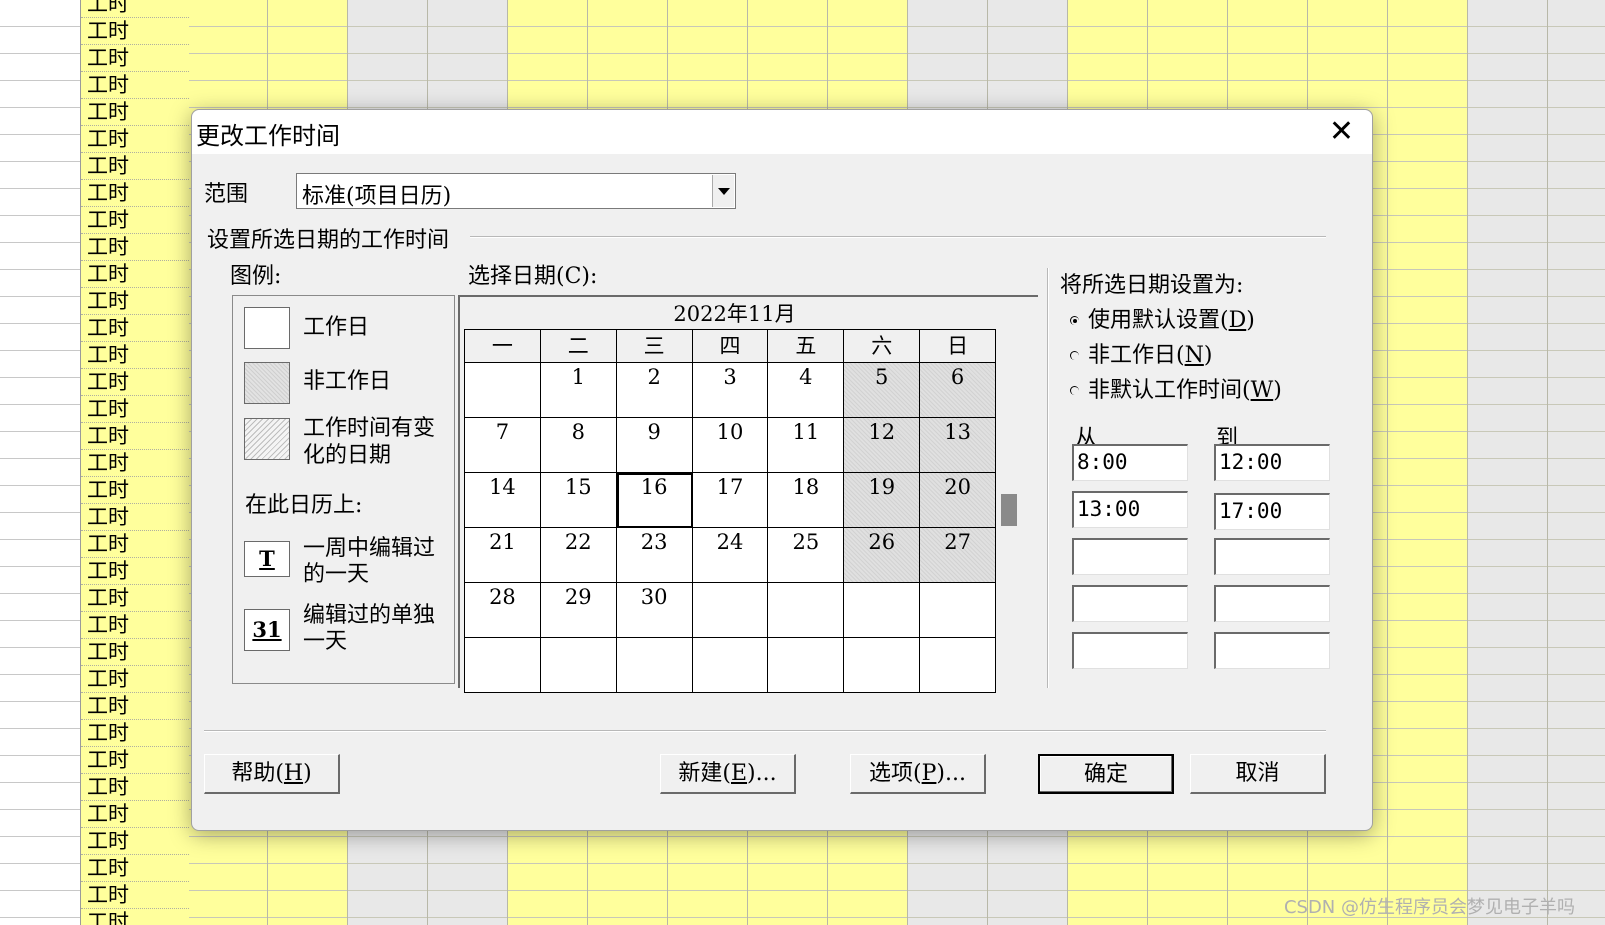 This screenshot has height=925, width=1605. What do you see at coordinates (503, 445) in the screenshot?
I see `calendar-day: 7` at bounding box center [503, 445].